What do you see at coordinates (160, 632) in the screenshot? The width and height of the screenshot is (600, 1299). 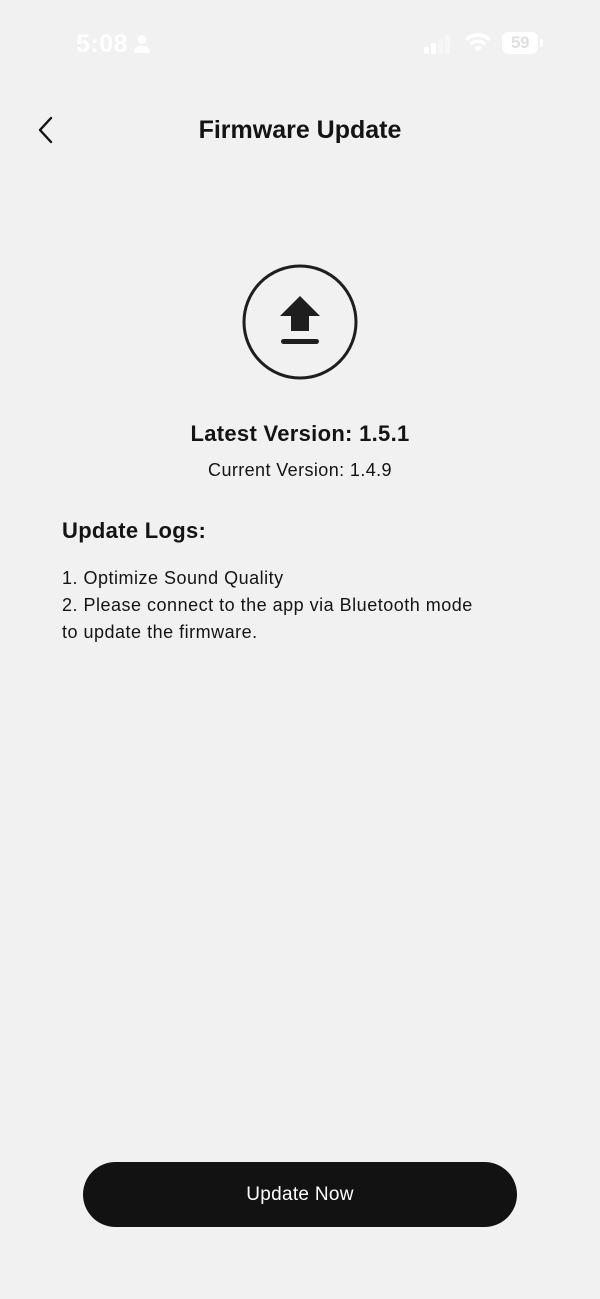 I see `log-line: to update the firmware.` at bounding box center [160, 632].